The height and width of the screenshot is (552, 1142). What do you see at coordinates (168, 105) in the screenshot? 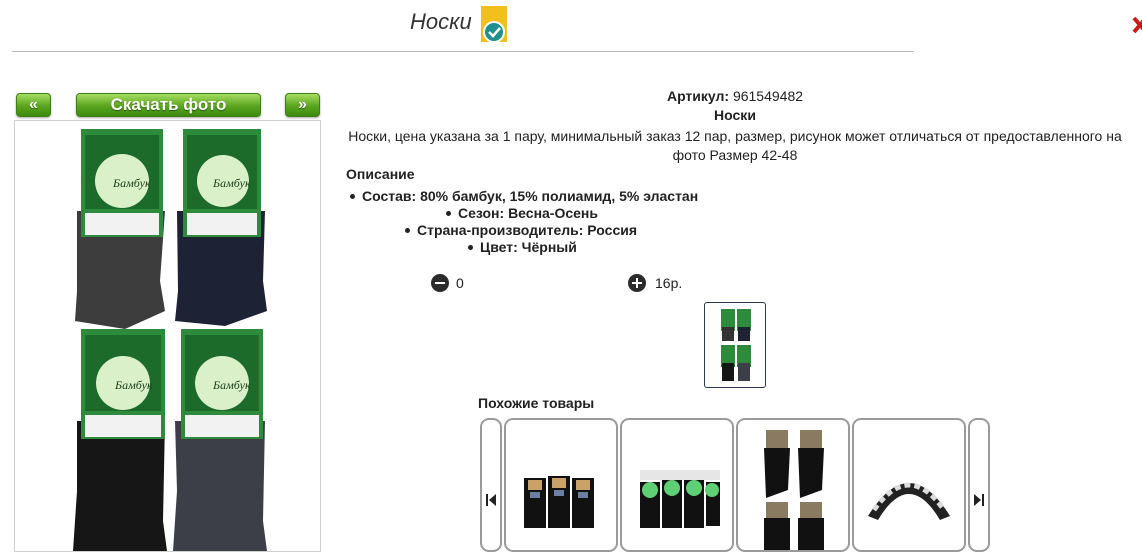
I see `download-photo-button: Скачать фото` at bounding box center [168, 105].